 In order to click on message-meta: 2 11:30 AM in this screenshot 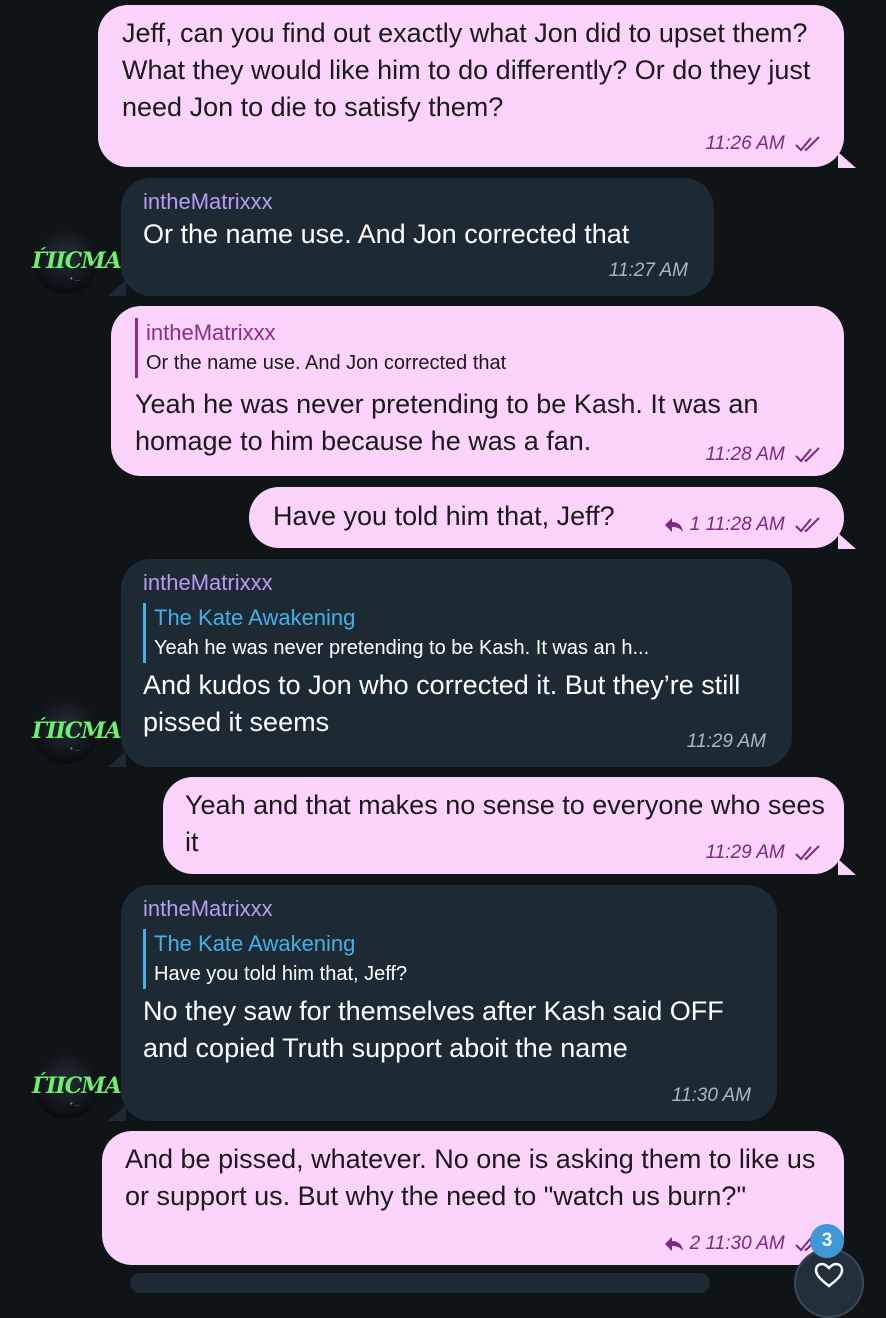, I will do `click(743, 1244)`.